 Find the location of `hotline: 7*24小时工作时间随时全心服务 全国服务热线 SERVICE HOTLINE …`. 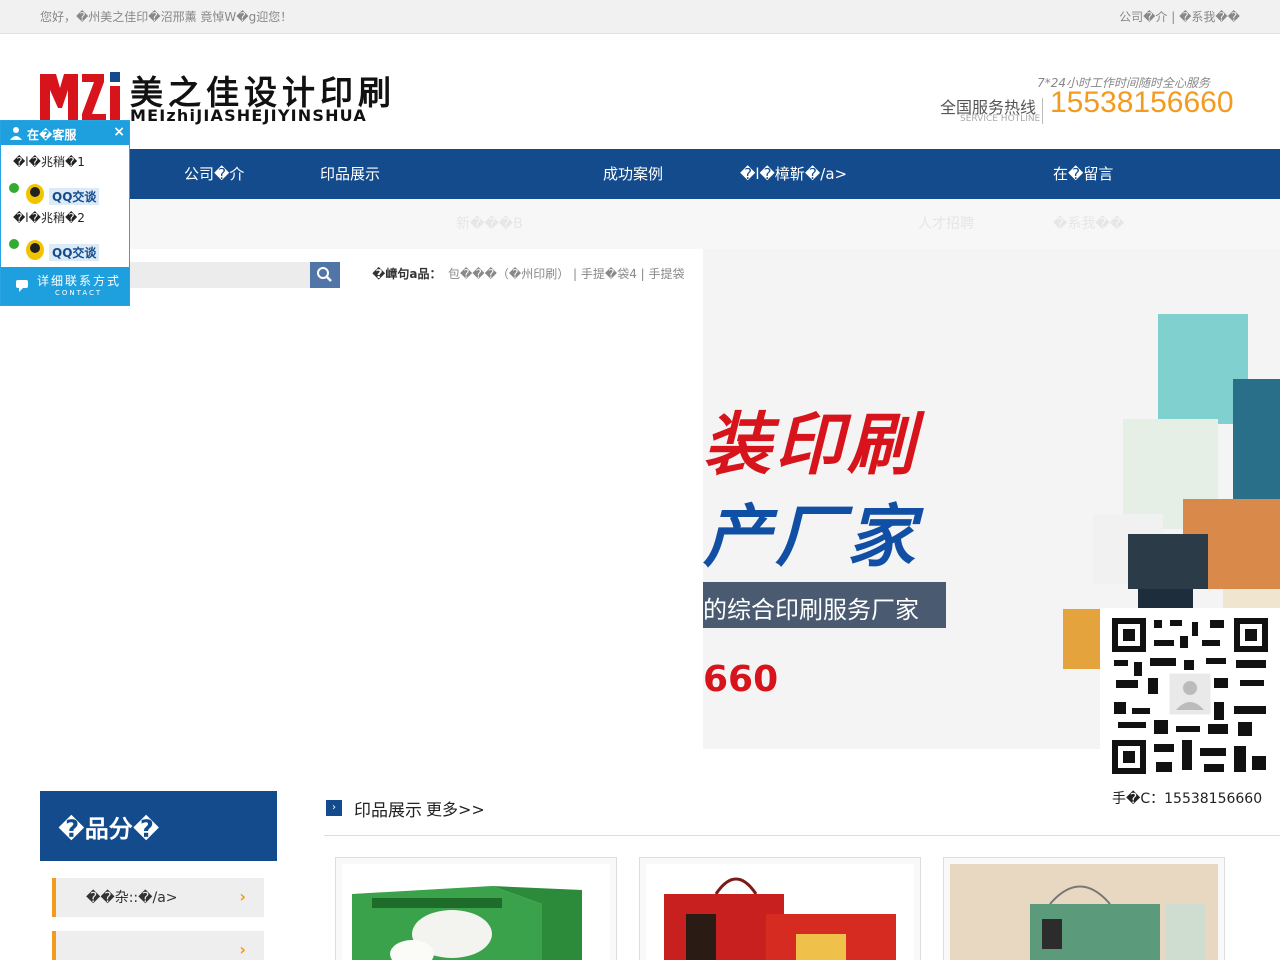

hotline: 7*24小时工作时间随时全心服务 全国服务热线 SERVICE HOTLINE … is located at coordinates (1095, 100).